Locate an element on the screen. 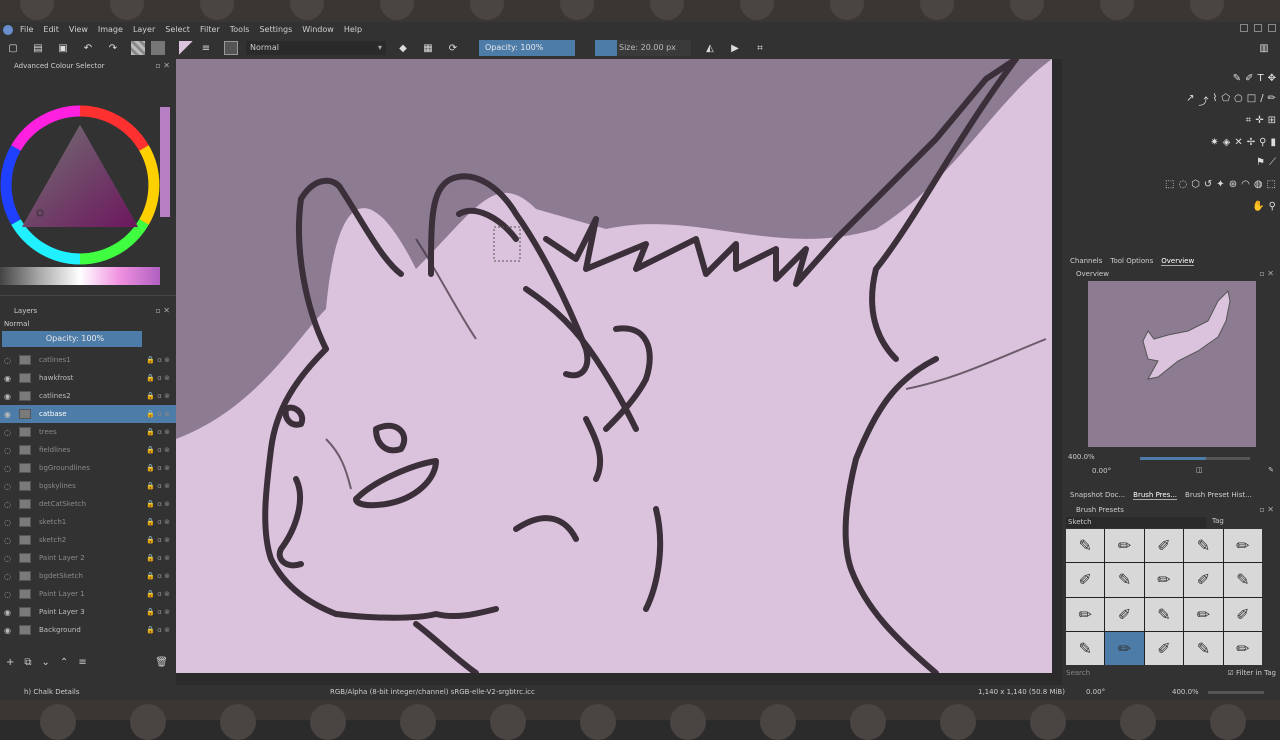 The image size is (1280, 740). tab-channels: Channels is located at coordinates (1086, 261).